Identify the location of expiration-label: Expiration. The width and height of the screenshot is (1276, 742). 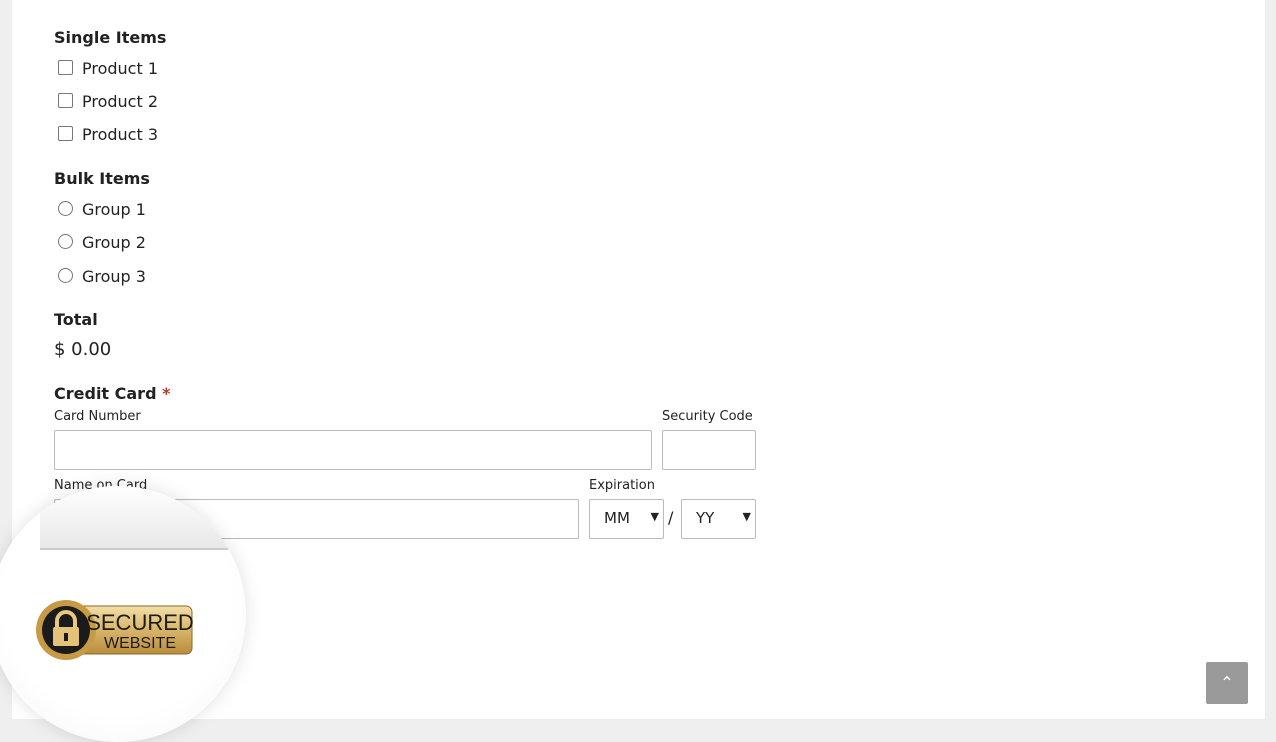
(622, 485).